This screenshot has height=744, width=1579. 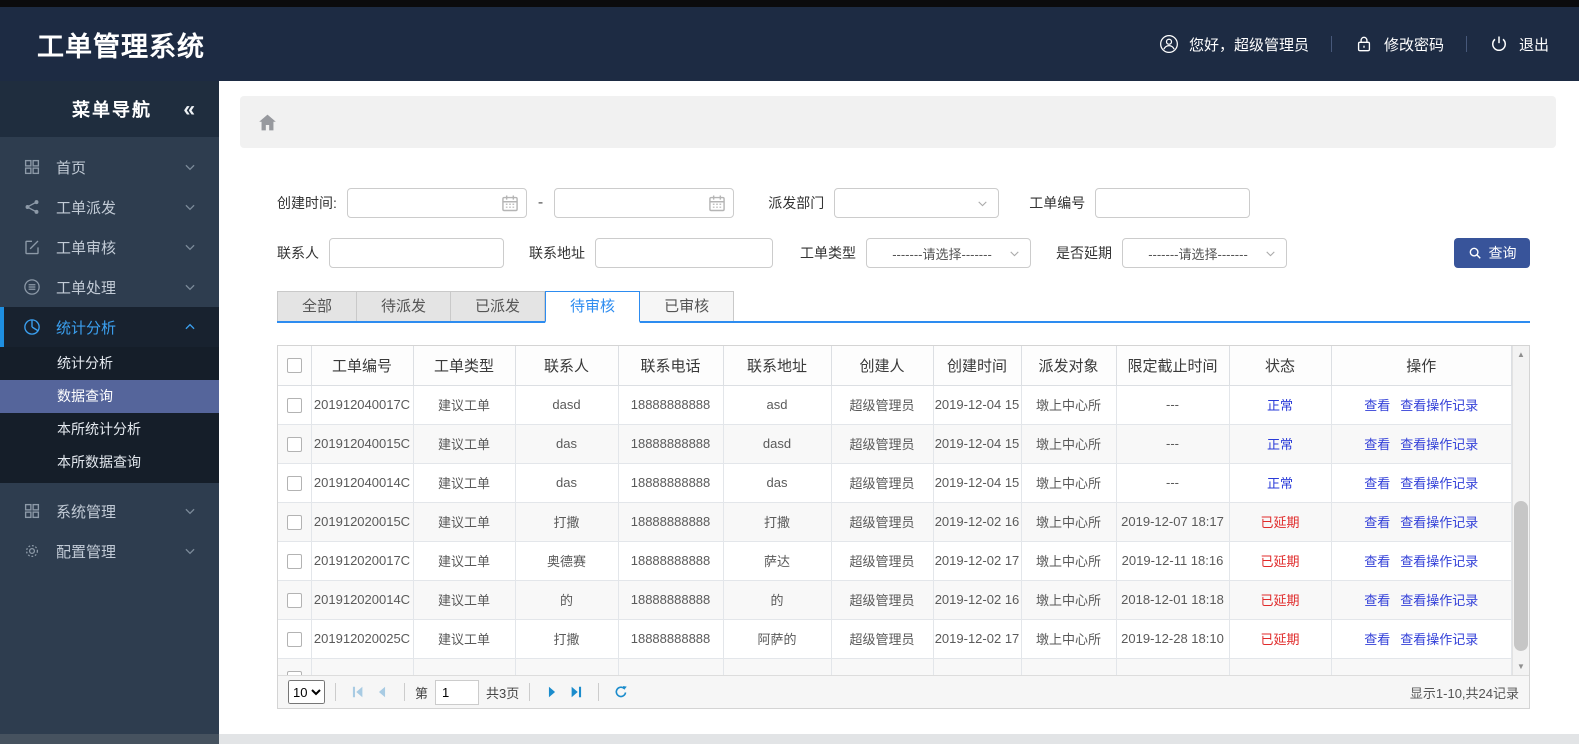 I want to click on home-icon, so click(x=267, y=122).